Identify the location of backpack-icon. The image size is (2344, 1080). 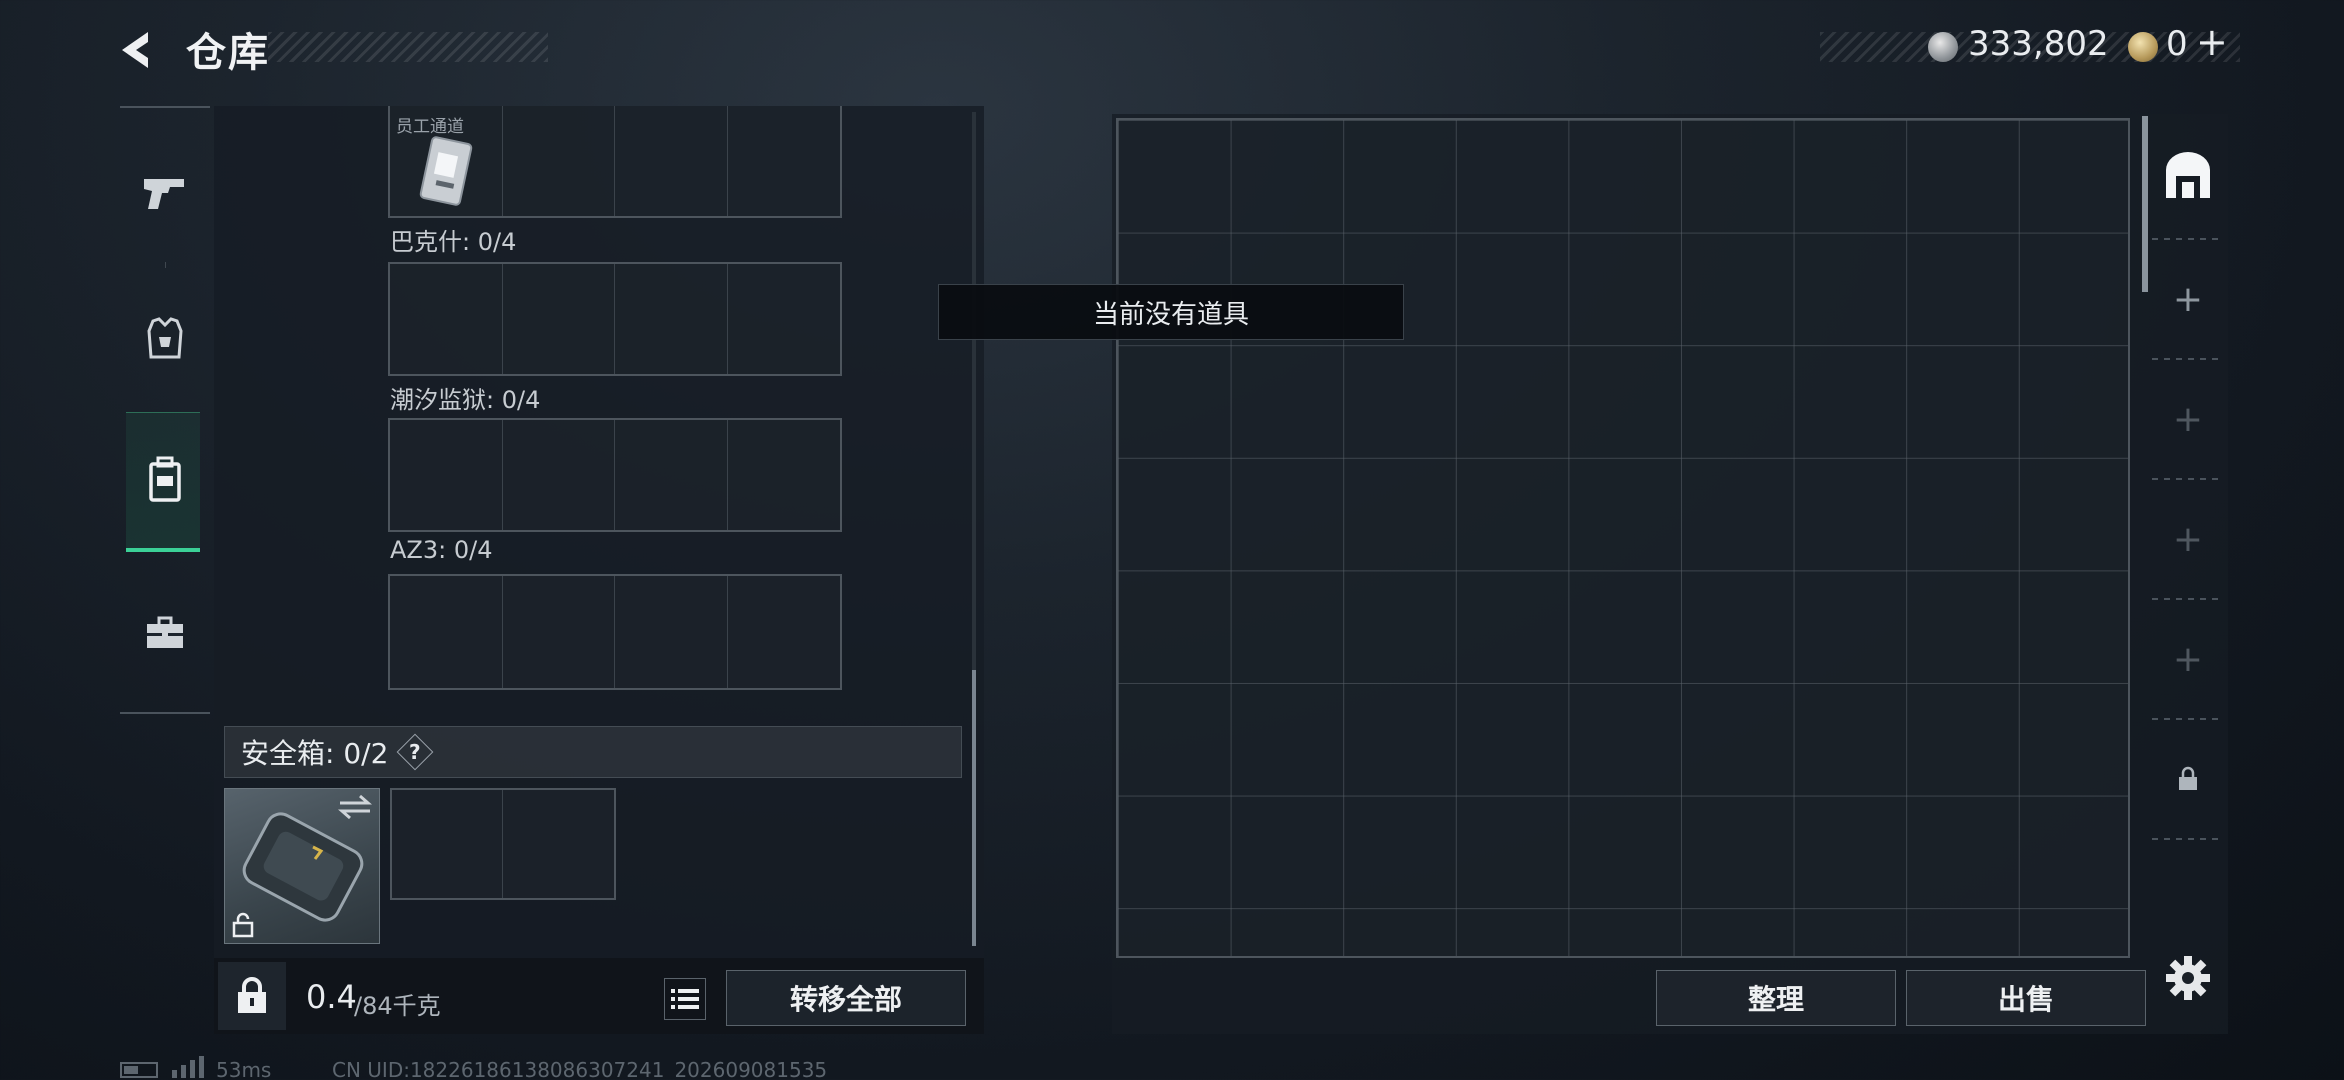
(165, 479).